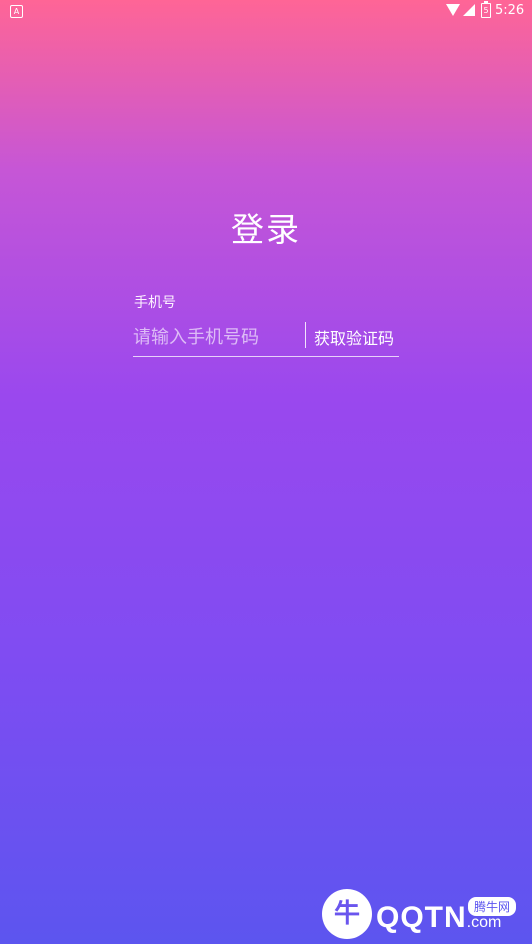 Image resolution: width=532 pixels, height=944 pixels. I want to click on bull-logo-icon: 牛, so click(347, 914).